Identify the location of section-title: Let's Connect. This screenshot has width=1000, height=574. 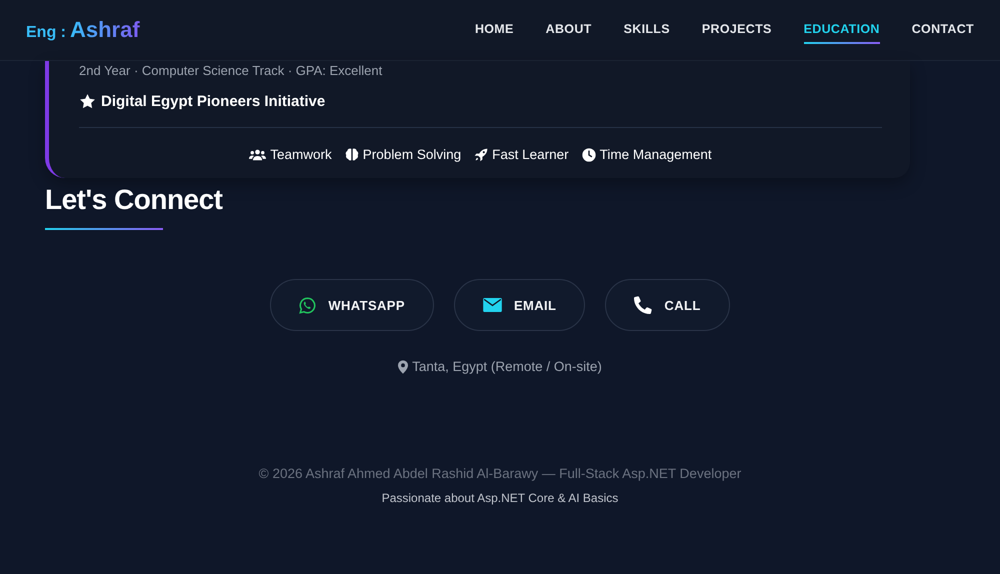
(134, 200).